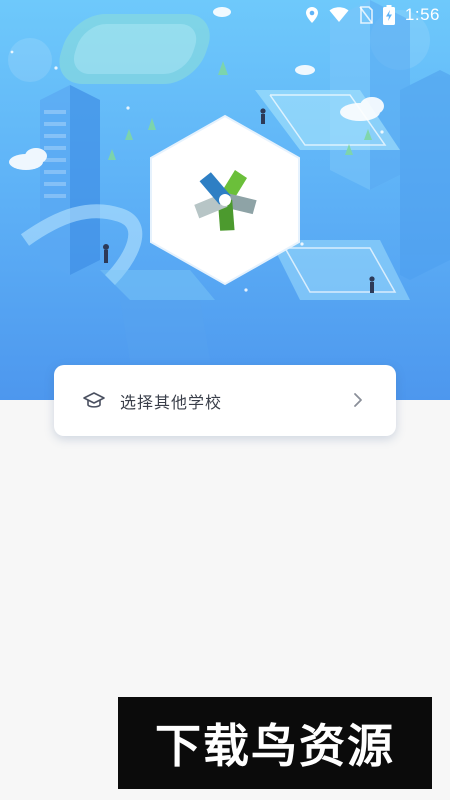 This screenshot has width=450, height=800. I want to click on status-bar: 1:56, so click(225, 16).